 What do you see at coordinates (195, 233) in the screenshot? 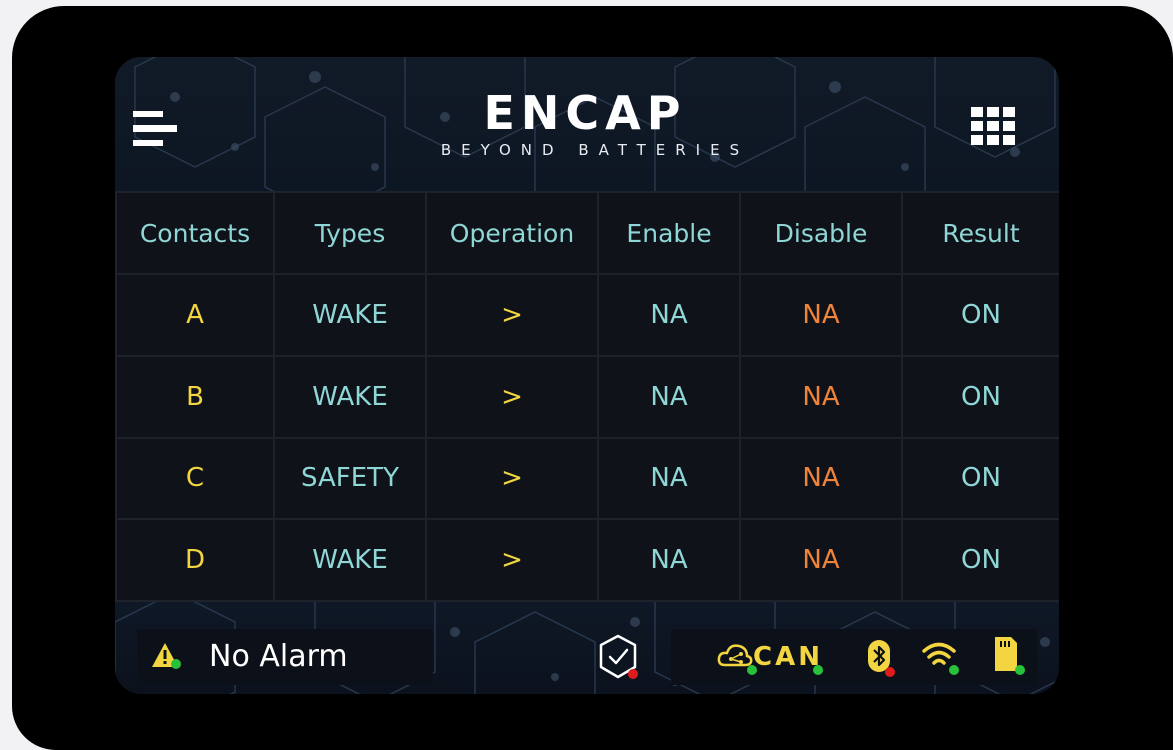
I see `column-header-contacts: Contacts` at bounding box center [195, 233].